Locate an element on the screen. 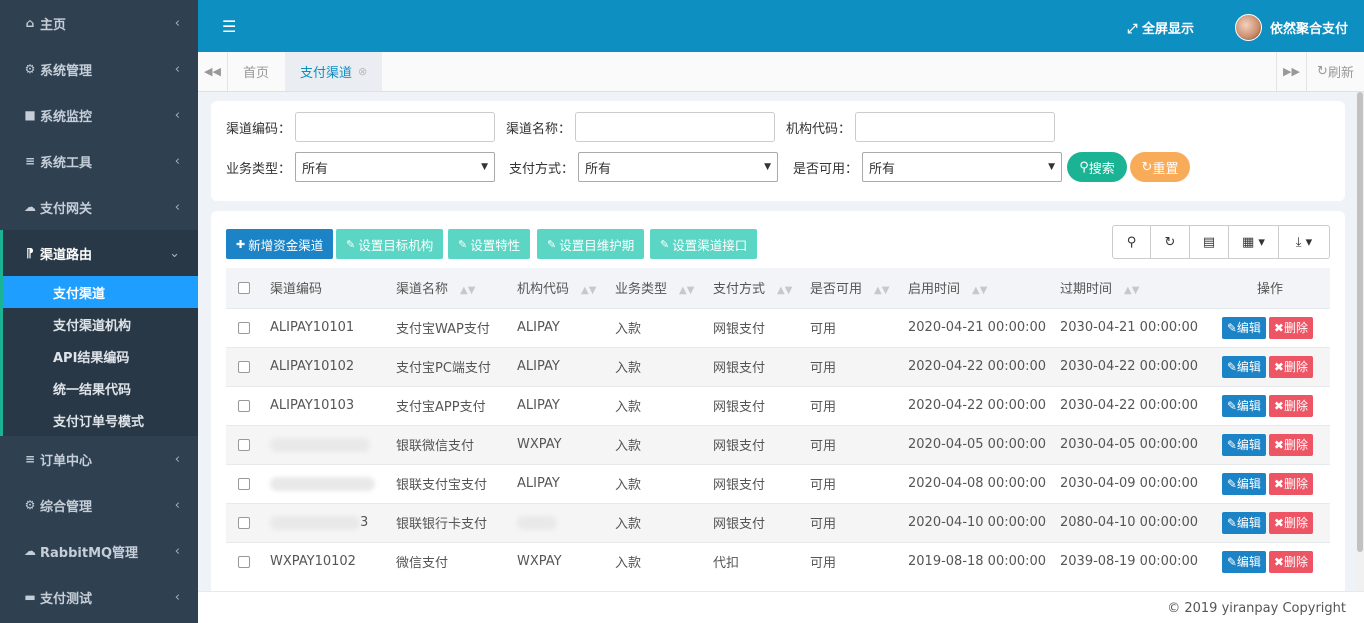 The image size is (1364, 623). sidebar-subitem-3: 统一结果代码 is located at coordinates (100, 388).